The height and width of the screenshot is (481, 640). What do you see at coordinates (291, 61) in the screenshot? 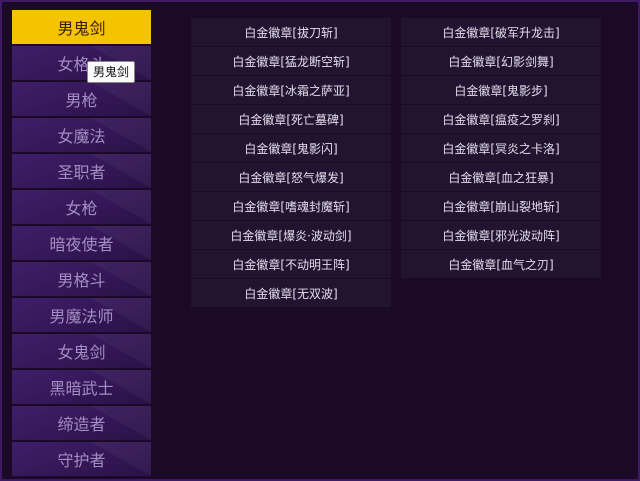
I see `emblem-item: 白金徽章[猛龙断空斩]` at bounding box center [291, 61].